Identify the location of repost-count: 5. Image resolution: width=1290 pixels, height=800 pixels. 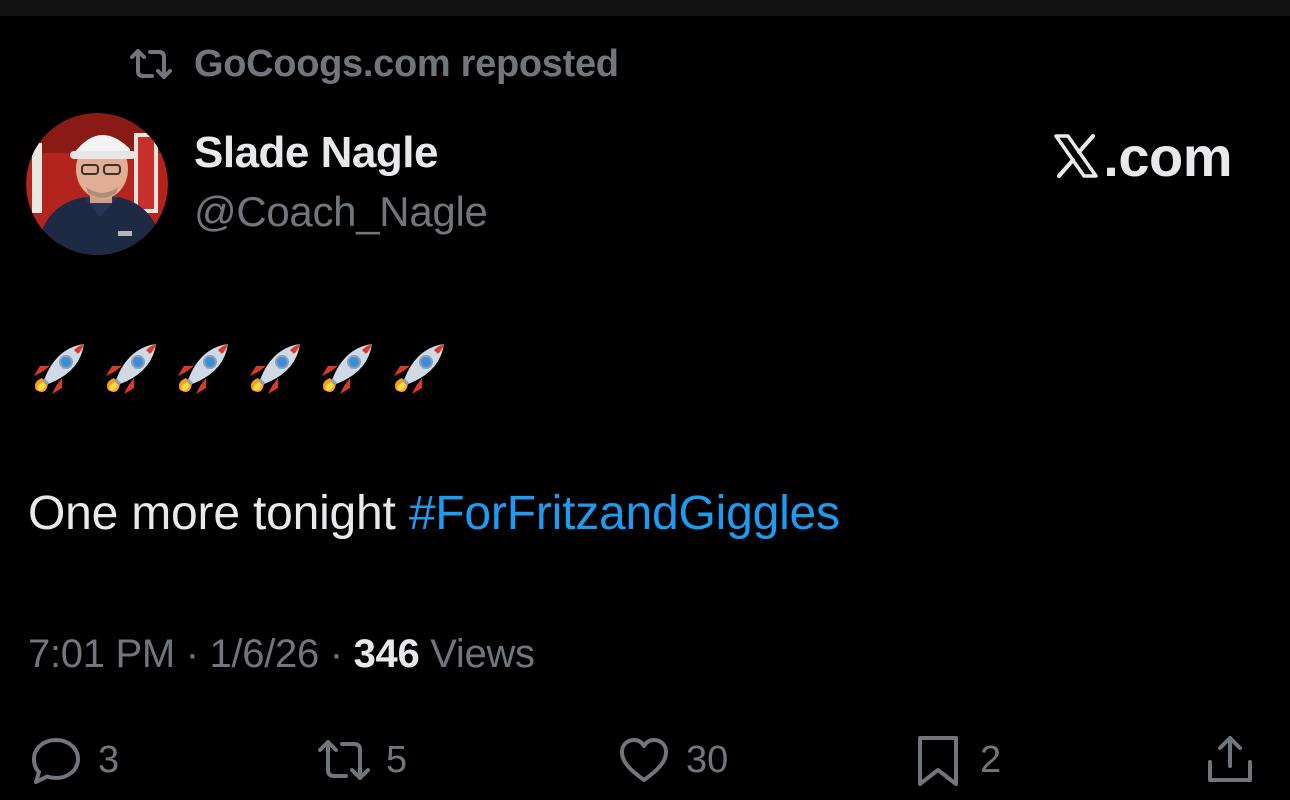
(397, 759).